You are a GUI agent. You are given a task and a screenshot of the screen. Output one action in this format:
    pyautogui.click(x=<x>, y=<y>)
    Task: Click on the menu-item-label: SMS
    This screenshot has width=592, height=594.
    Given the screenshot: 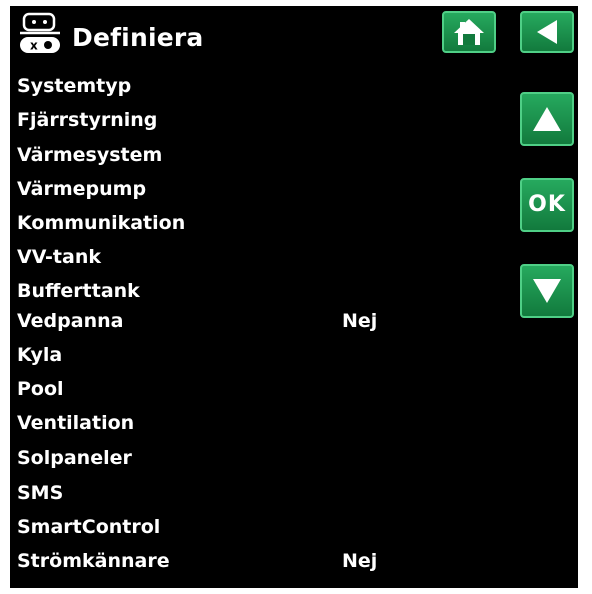 What is the action you would take?
    pyautogui.click(x=40, y=493)
    